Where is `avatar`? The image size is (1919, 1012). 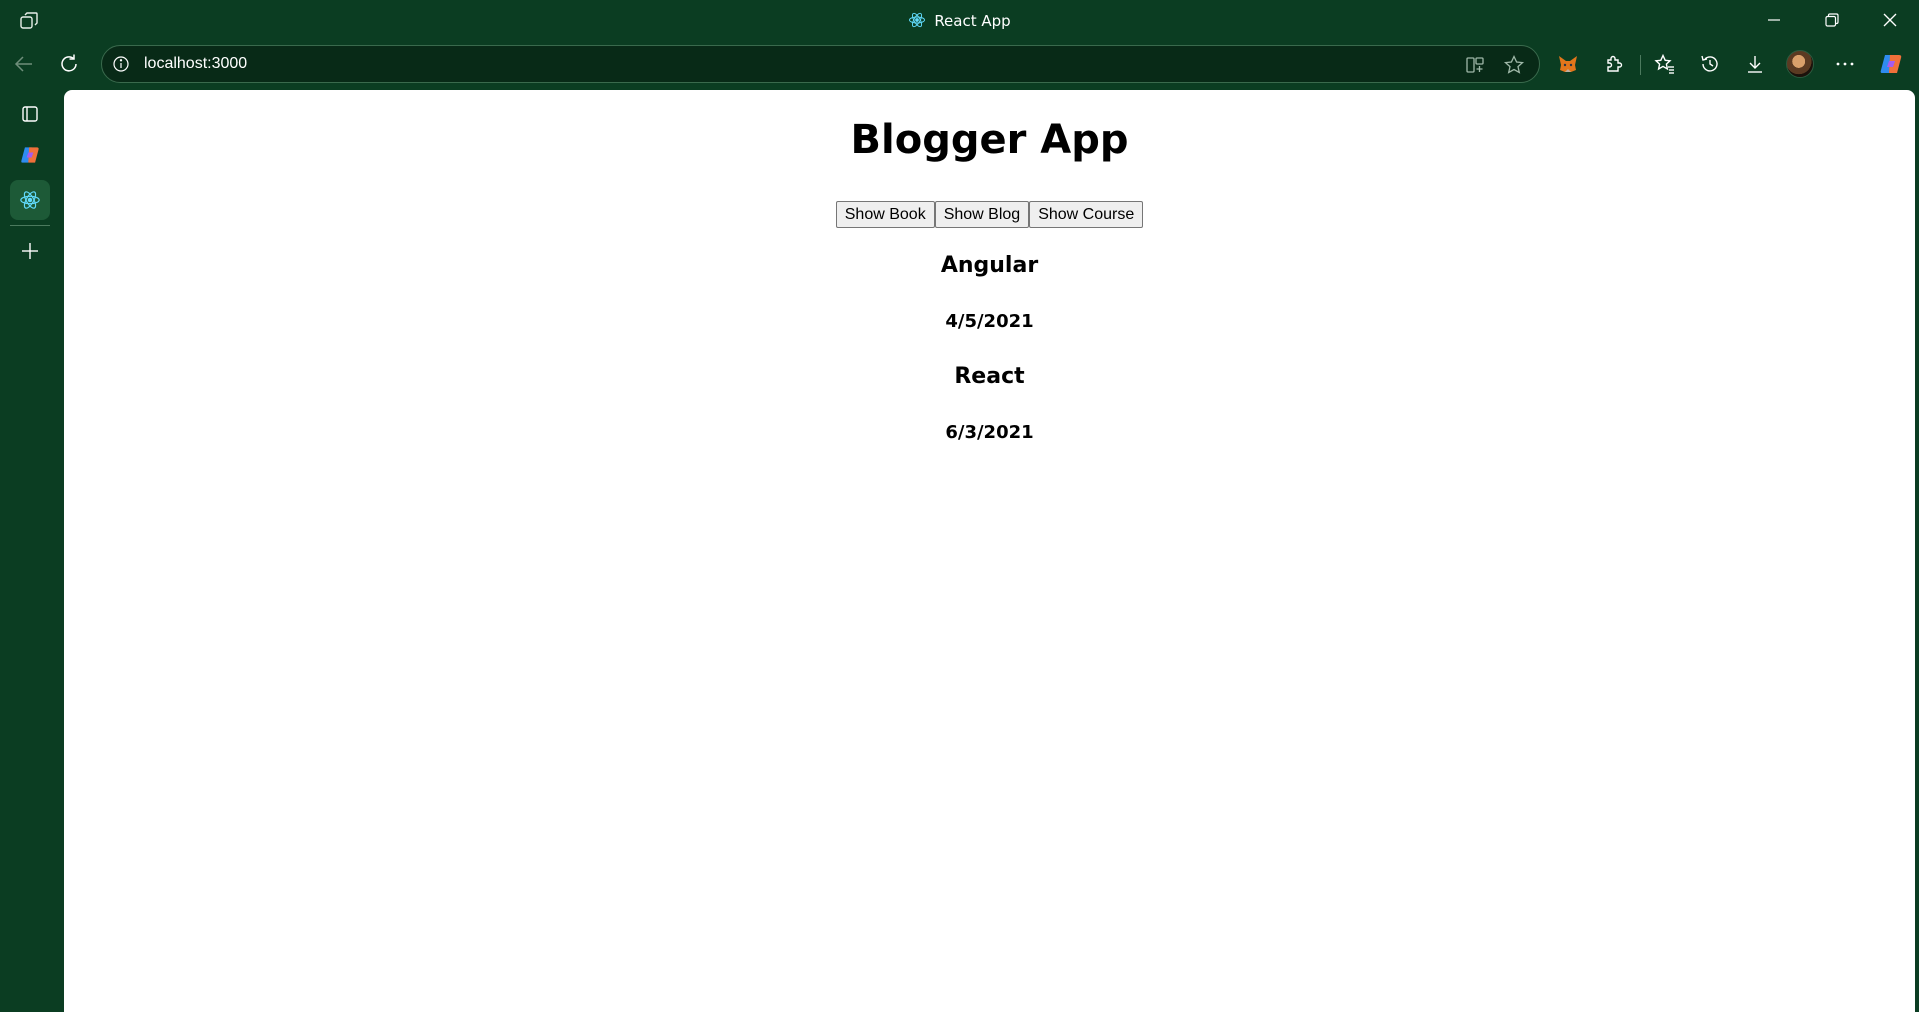 avatar is located at coordinates (1800, 64).